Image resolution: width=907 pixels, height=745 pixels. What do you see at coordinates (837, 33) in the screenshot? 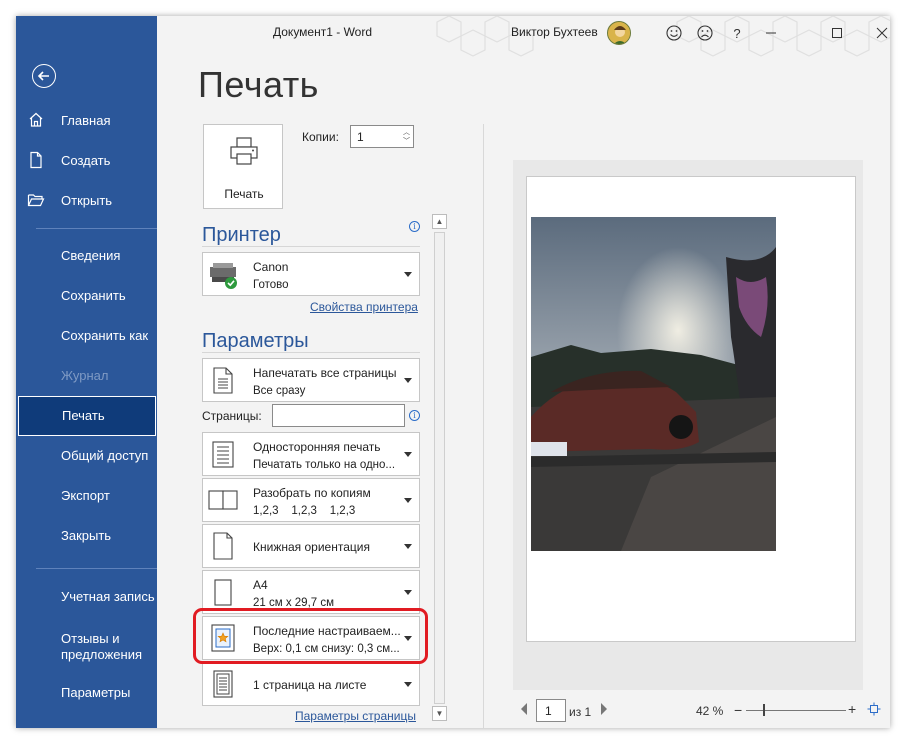
I see `maximize-icon` at bounding box center [837, 33].